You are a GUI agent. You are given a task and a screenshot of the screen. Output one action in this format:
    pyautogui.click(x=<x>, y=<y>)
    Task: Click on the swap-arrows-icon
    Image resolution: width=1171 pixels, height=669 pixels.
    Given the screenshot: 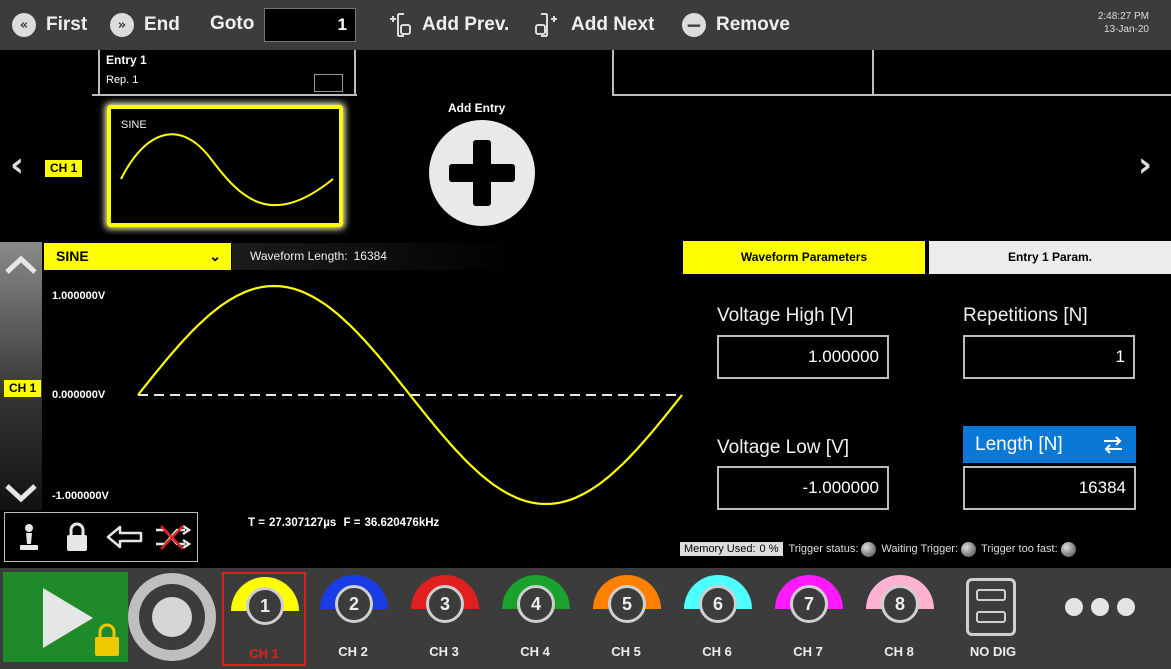 What is the action you would take?
    pyautogui.click(x=1113, y=444)
    